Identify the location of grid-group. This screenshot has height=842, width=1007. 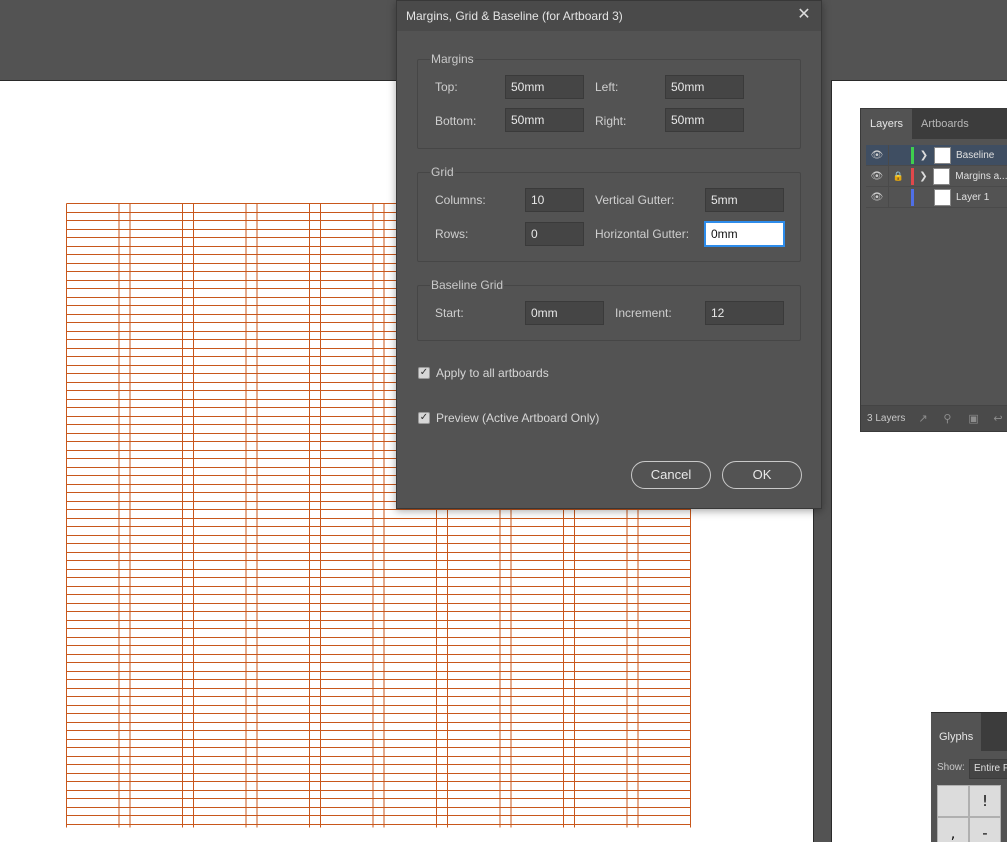
(609, 217).